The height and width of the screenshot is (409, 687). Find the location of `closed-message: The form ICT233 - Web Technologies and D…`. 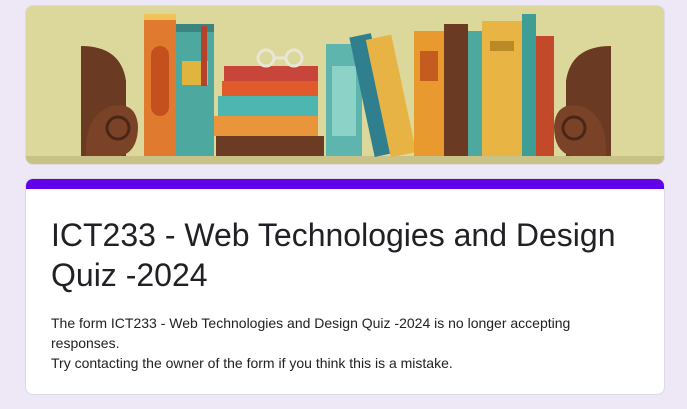

closed-message: The form ICT233 - Web Technologies and D… is located at coordinates (311, 333).